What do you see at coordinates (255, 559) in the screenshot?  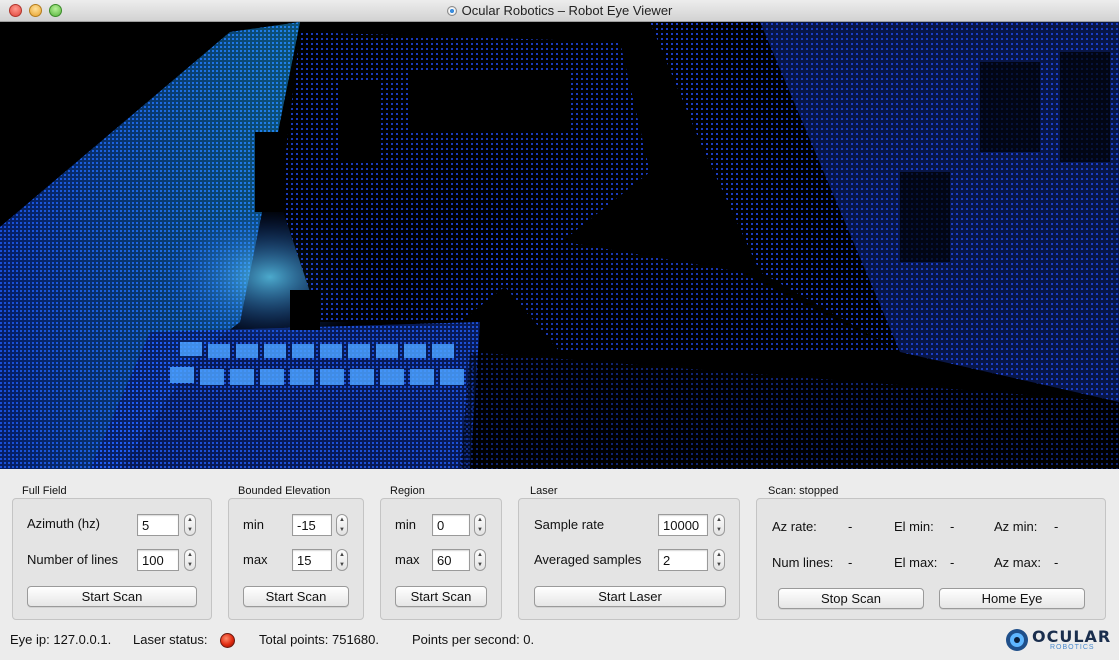 I see `elevation-max-label: max` at bounding box center [255, 559].